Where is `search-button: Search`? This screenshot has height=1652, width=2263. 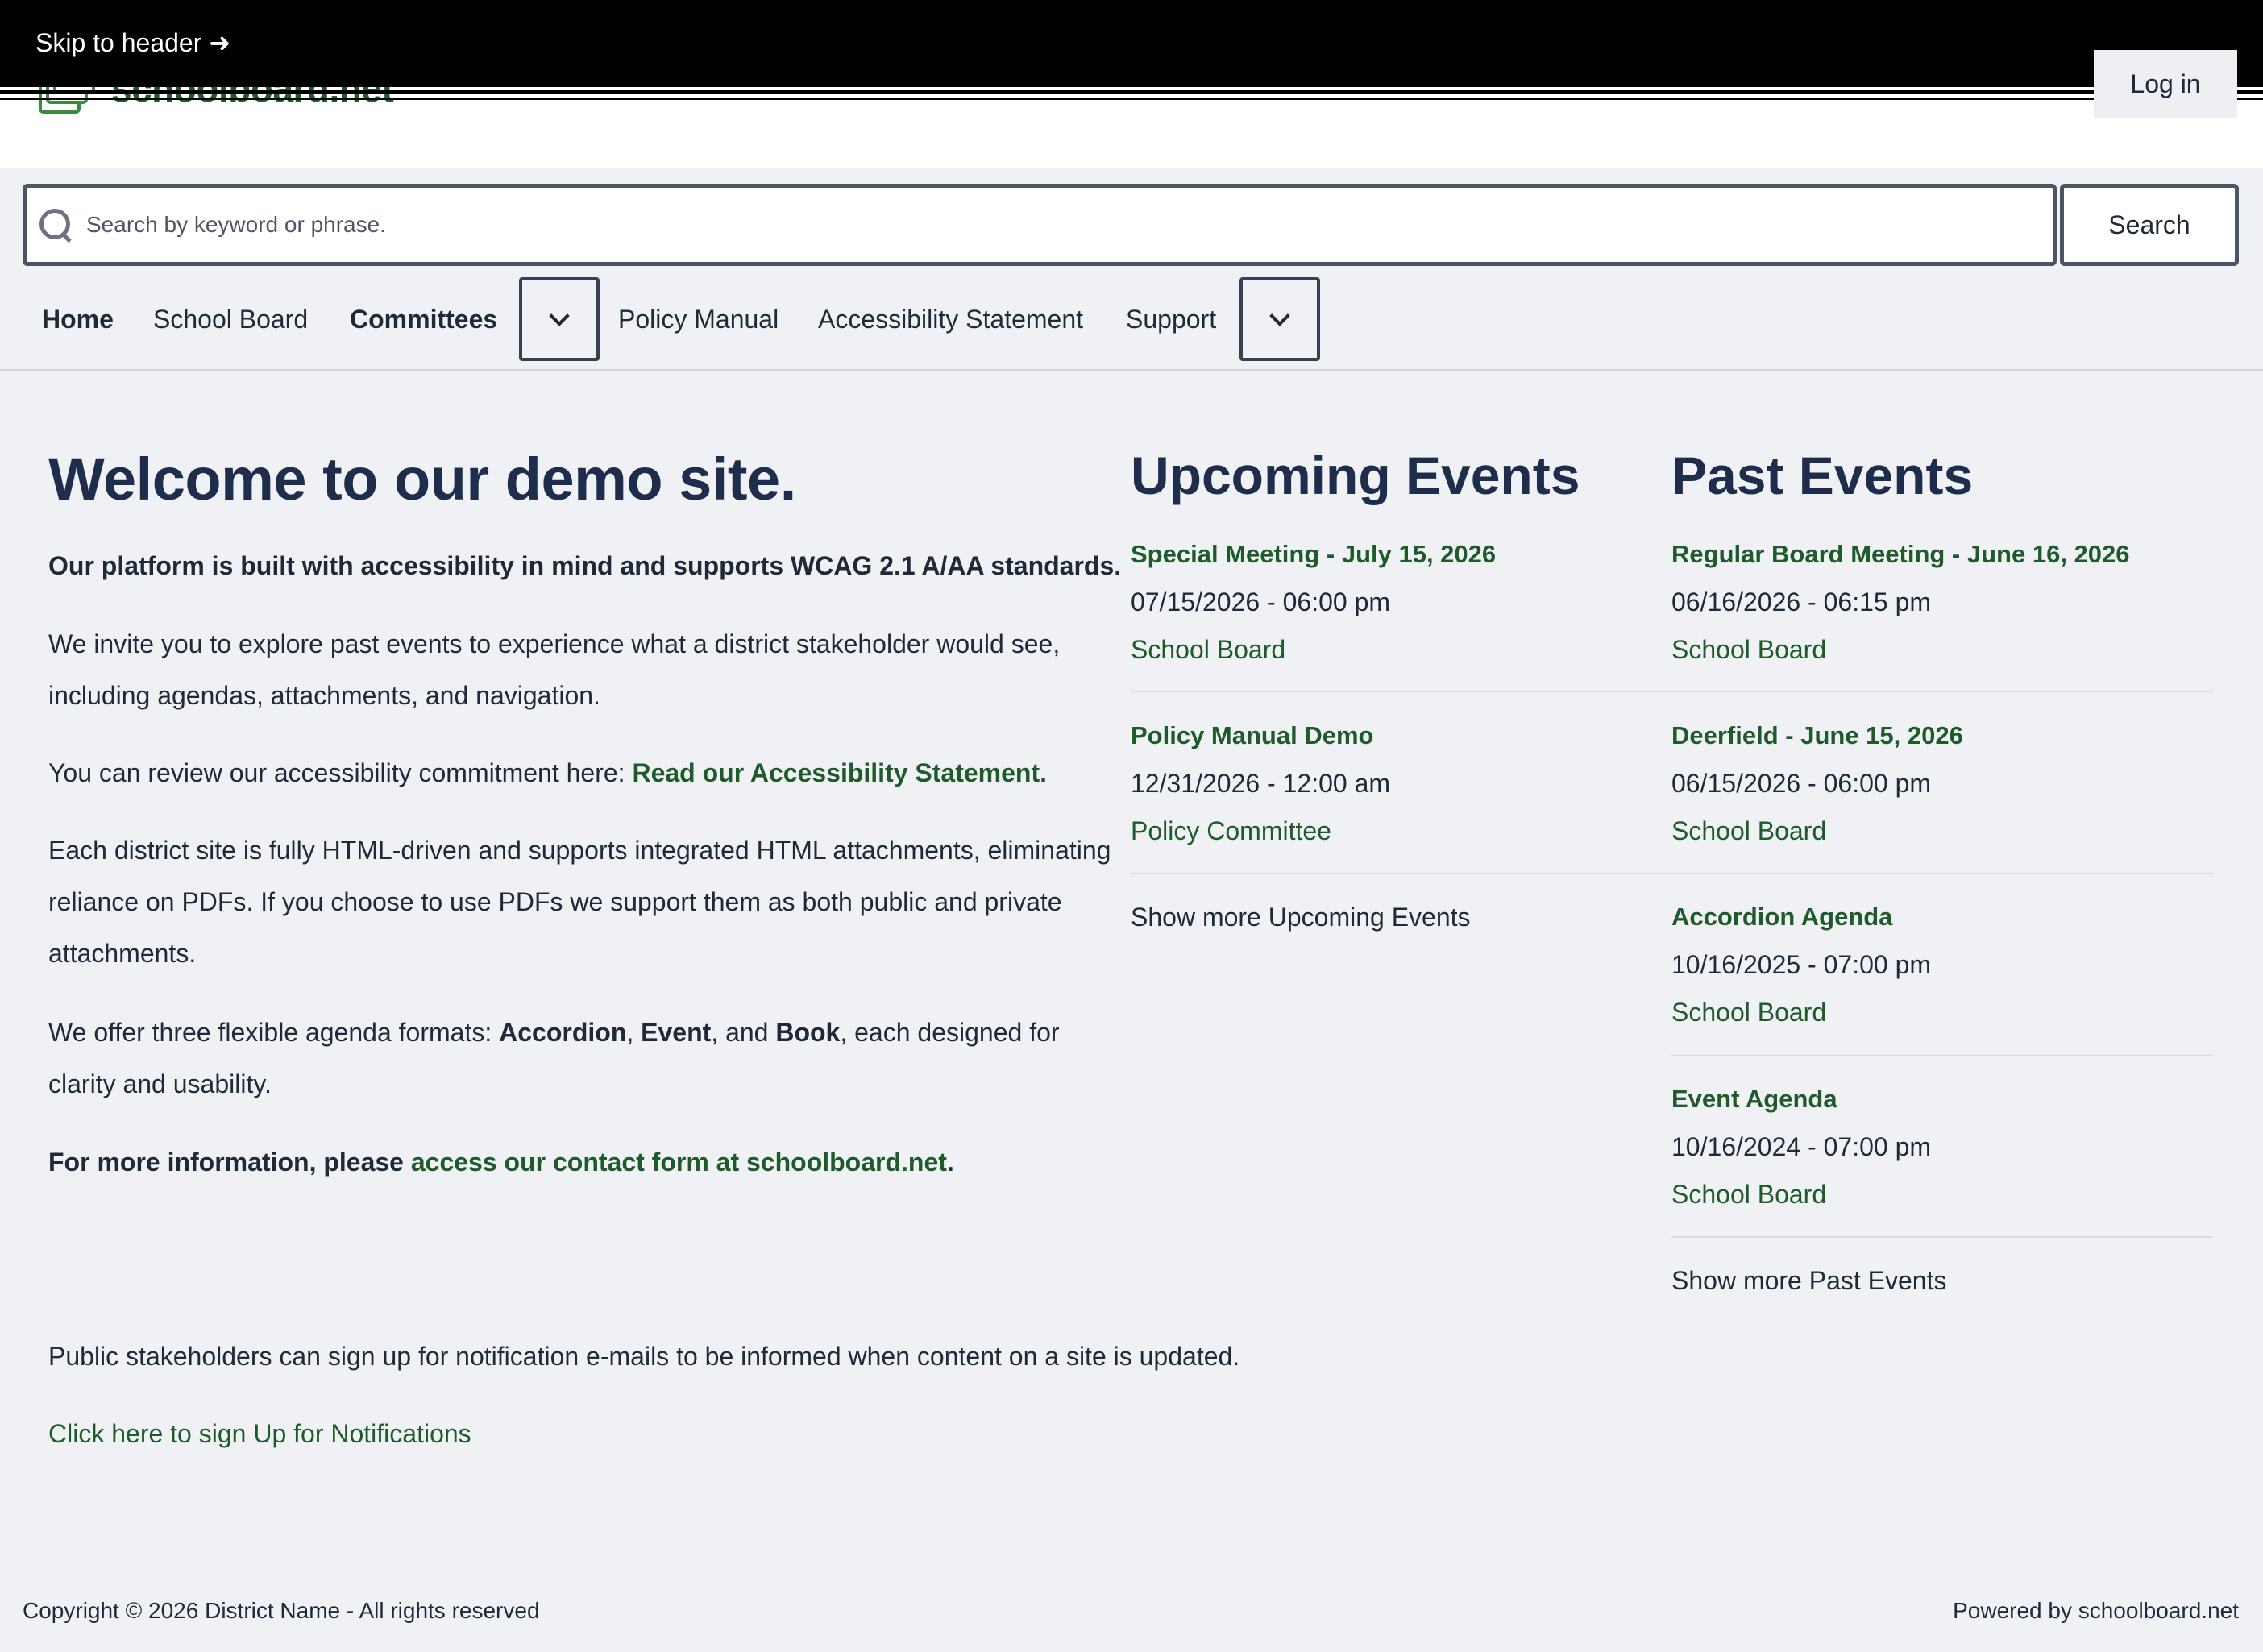 search-button: Search is located at coordinates (2149, 225).